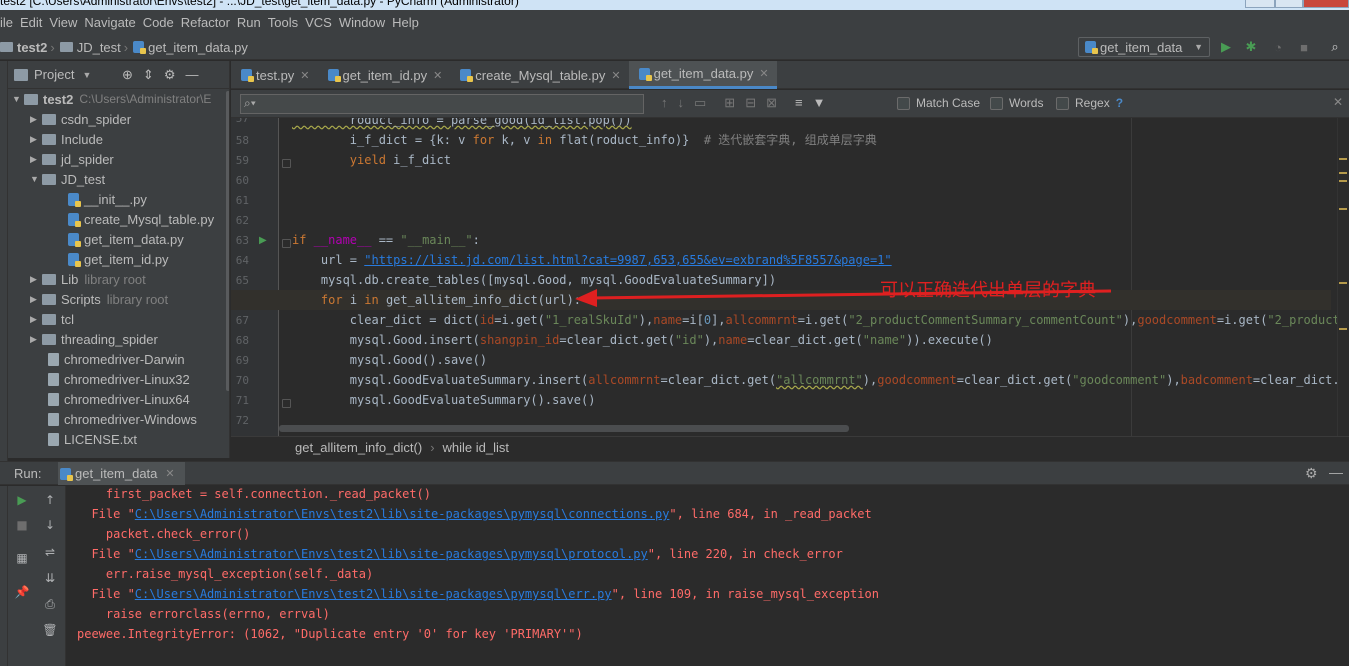  What do you see at coordinates (250, 103) in the screenshot?
I see `search-icon: ⌕▾` at bounding box center [250, 103].